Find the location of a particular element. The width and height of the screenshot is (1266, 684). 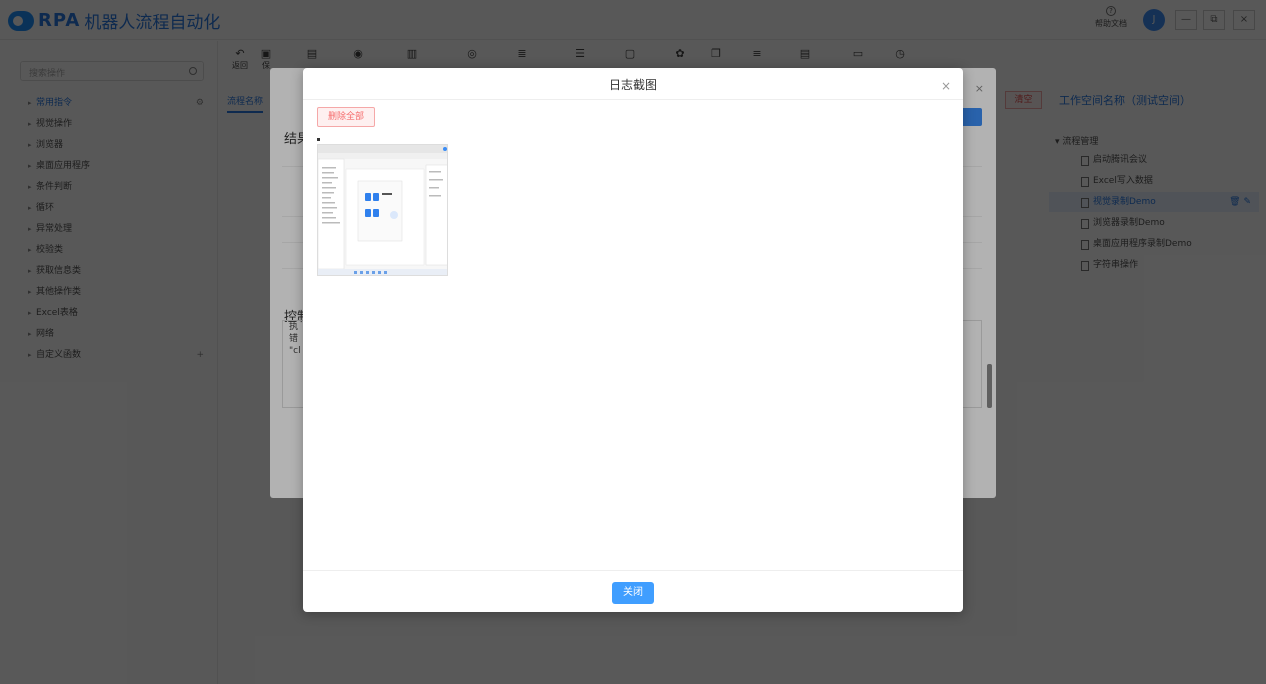

close-button: 关闭 is located at coordinates (633, 593).